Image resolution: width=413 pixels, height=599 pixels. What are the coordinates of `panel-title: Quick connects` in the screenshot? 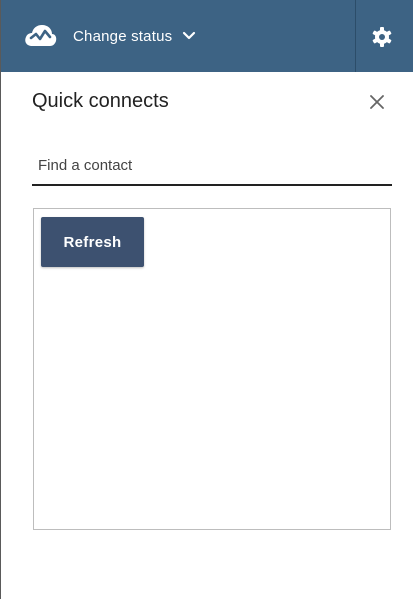 It's located at (100, 101).